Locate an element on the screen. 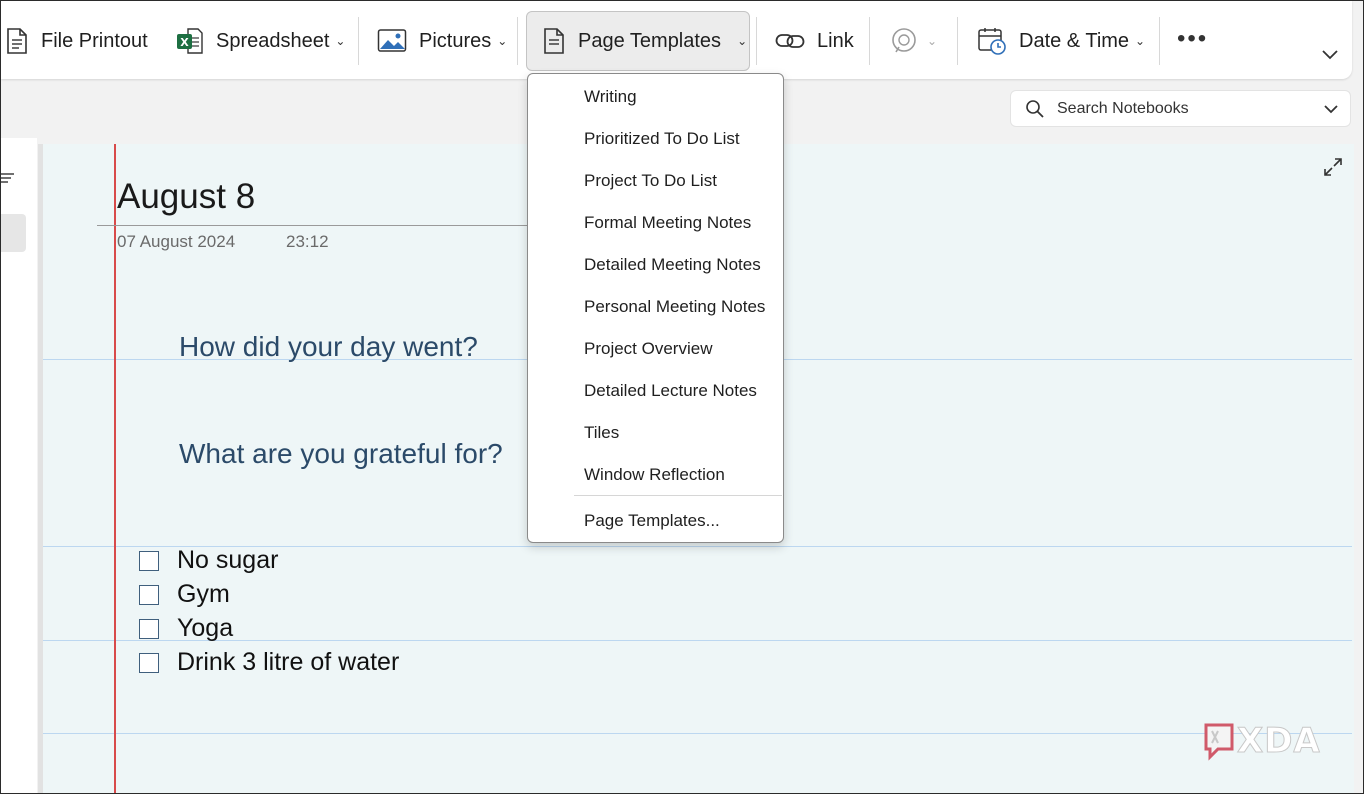 This screenshot has width=1364, height=794. page-templates-button: Page Templates ⌄ is located at coordinates (644, 41).